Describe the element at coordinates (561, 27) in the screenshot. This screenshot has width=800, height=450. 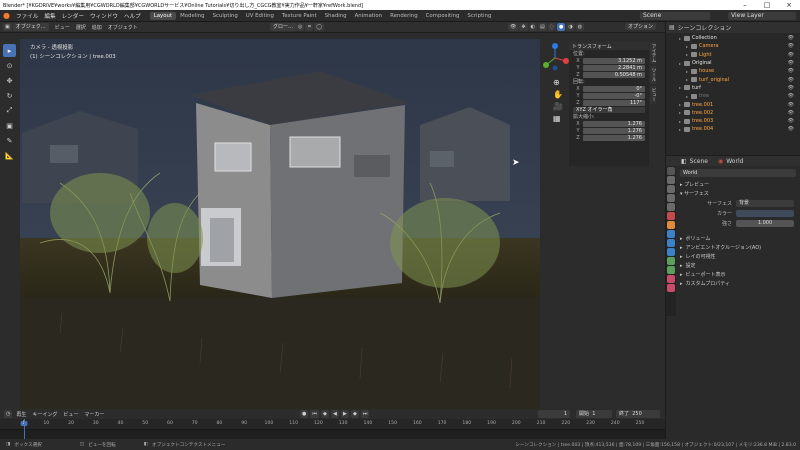
I see `shading-solid-icon: ●` at that location.